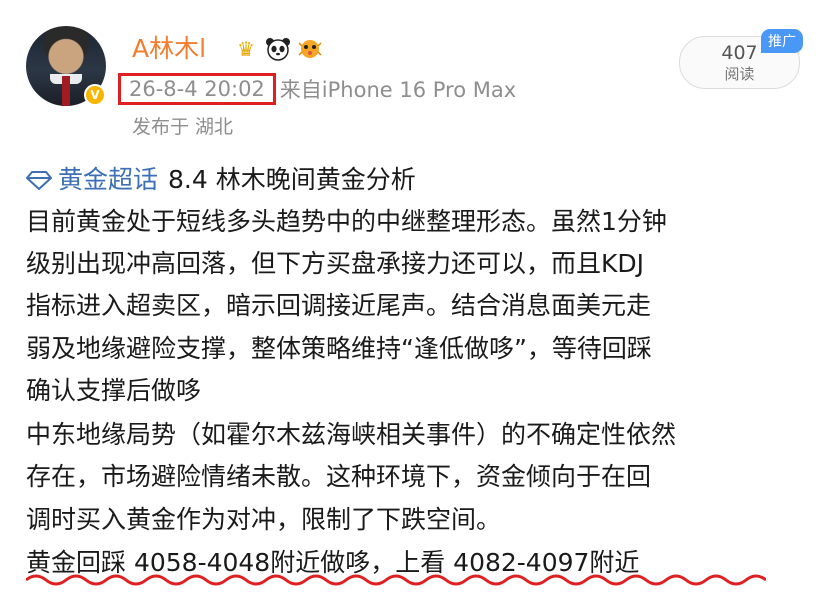 This screenshot has height=595, width=829. What do you see at coordinates (95, 95) in the screenshot?
I see `verified-v-icon: V` at bounding box center [95, 95].